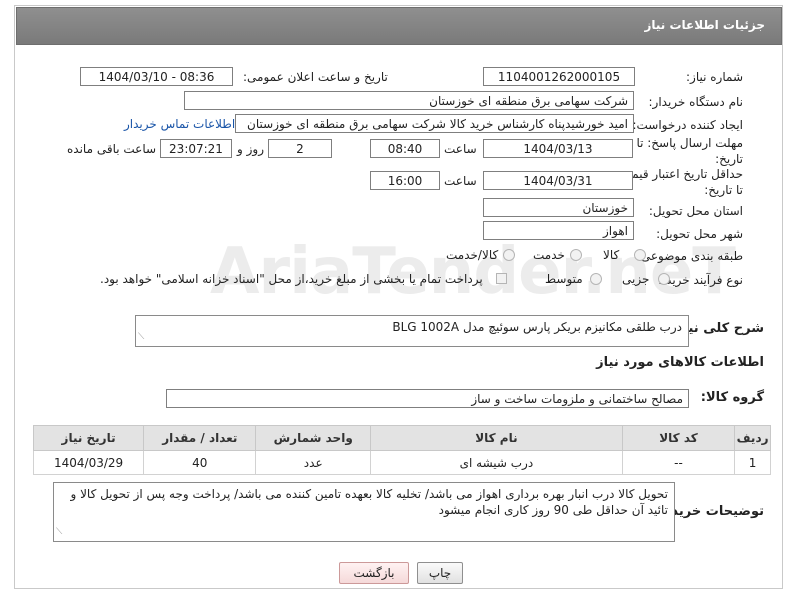 The height and width of the screenshot is (598, 788). What do you see at coordinates (636, 279) in the screenshot?
I see `process-partial-label: جزیی` at bounding box center [636, 279].